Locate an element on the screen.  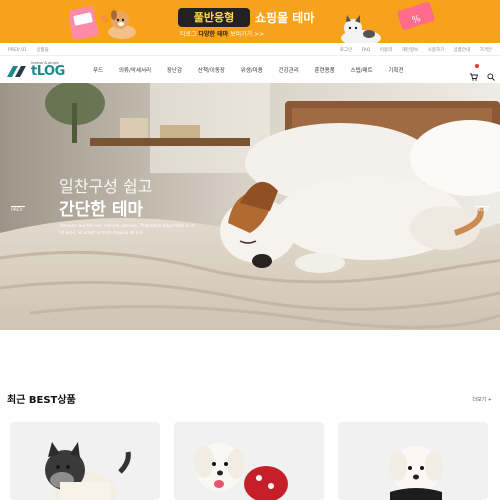
nav-item-hygiene: 위생/미용 is located at coordinates (252, 70).